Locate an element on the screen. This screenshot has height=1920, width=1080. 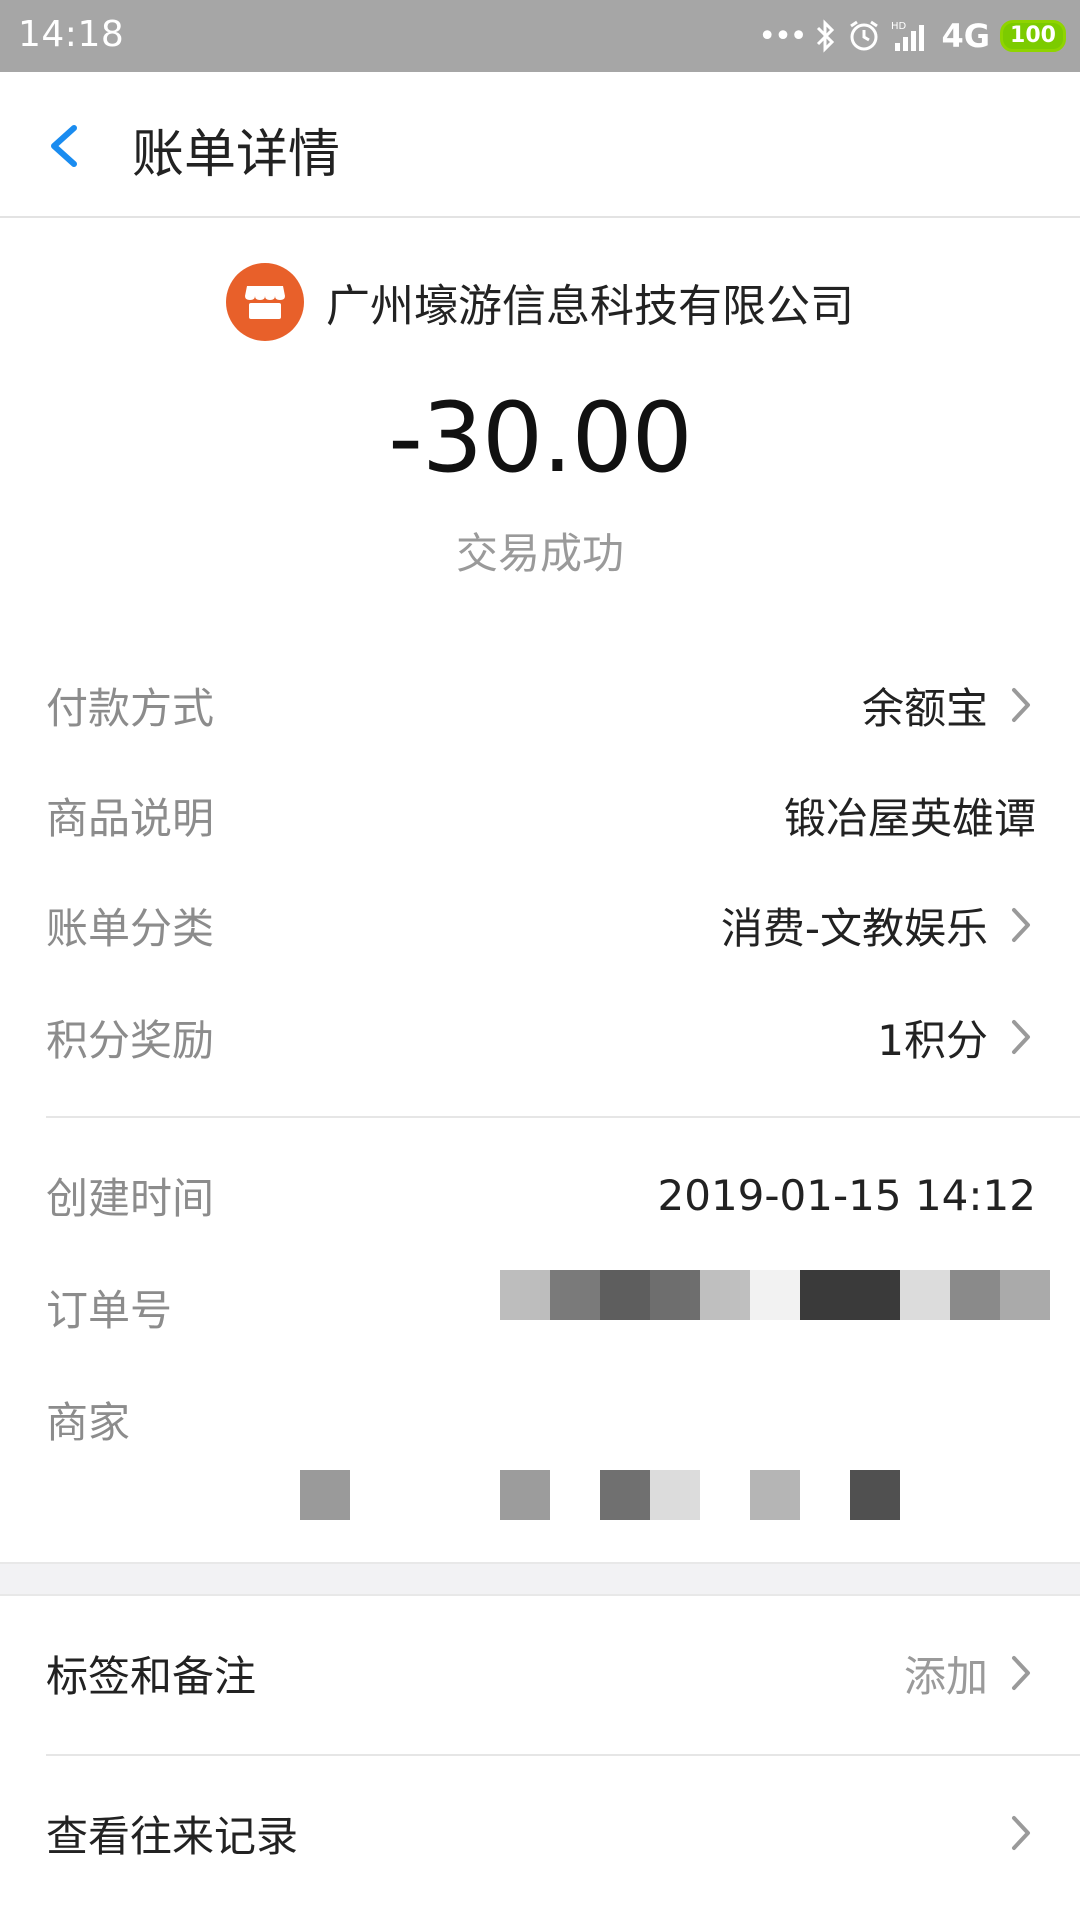
merchant-name: 广州壕游信息科技有限公司 is located at coordinates (590, 306).